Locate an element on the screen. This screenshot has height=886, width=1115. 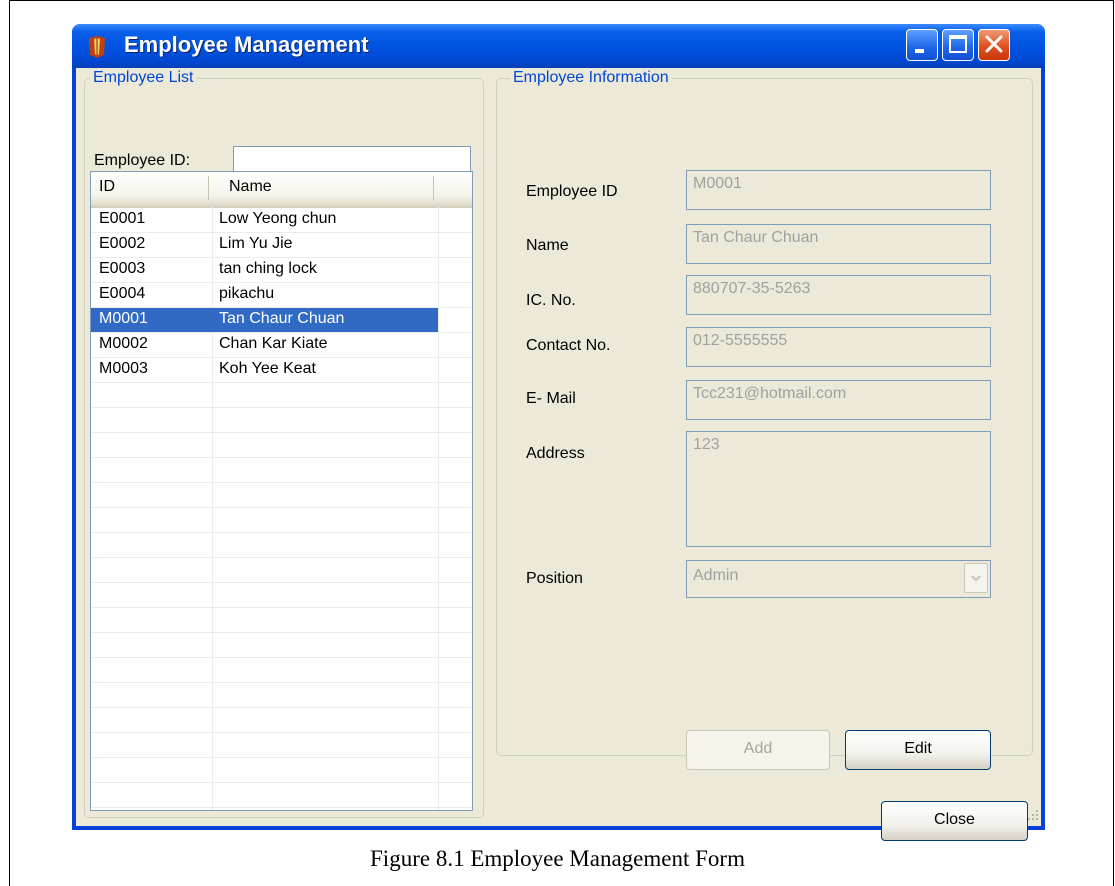
maximize-icon is located at coordinates (958, 44).